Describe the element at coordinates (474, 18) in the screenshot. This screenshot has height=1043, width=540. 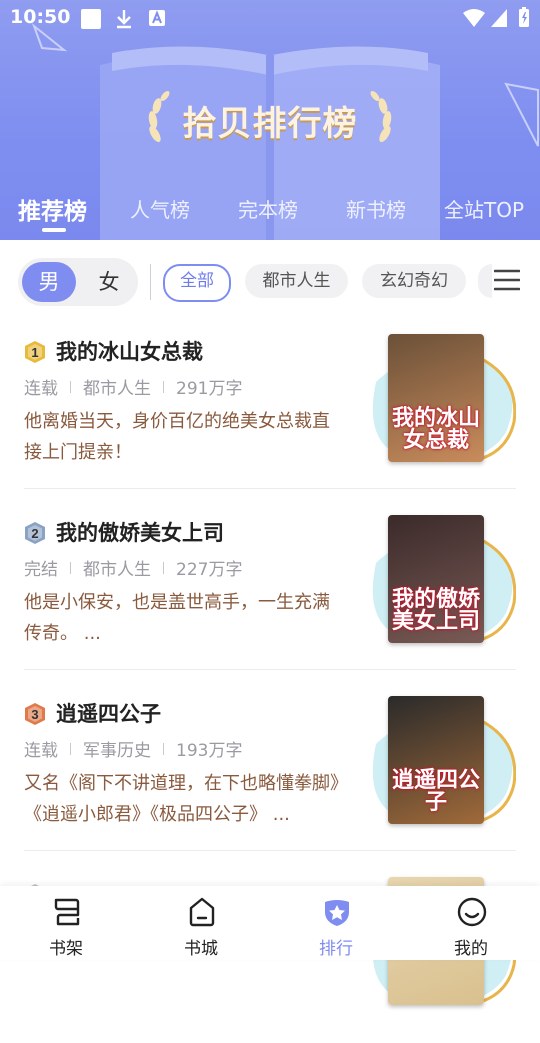
I see `wifi-icon` at that location.